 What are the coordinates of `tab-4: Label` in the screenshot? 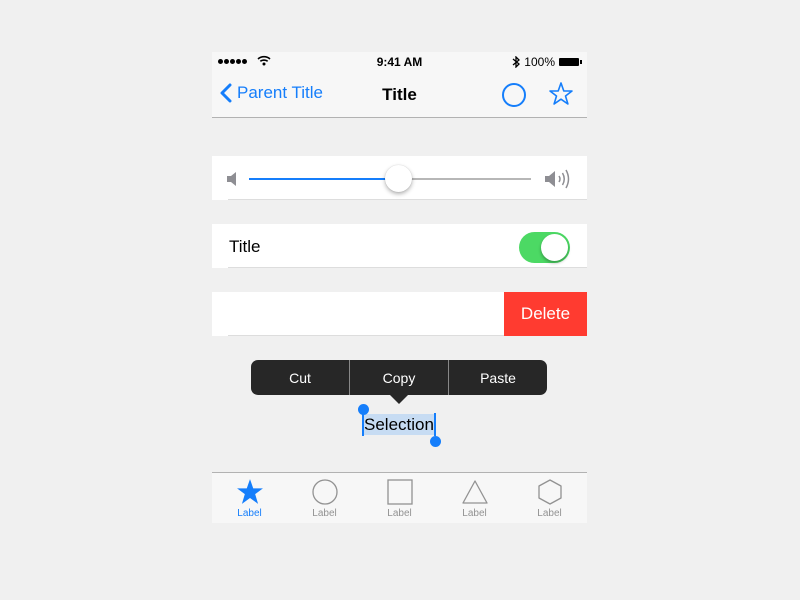 It's located at (474, 498).